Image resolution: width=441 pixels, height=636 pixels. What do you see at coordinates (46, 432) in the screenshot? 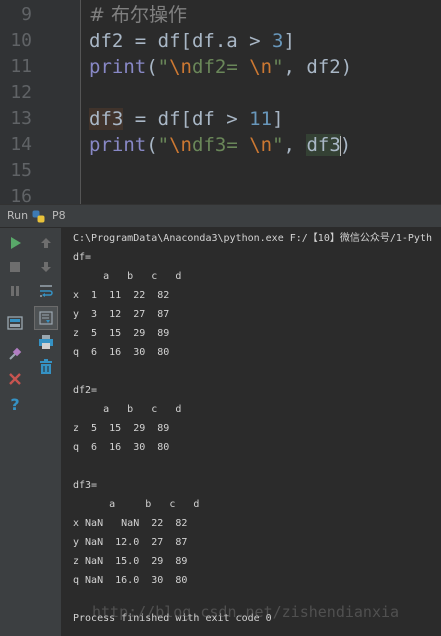
I see `console-actions-toolbar` at bounding box center [46, 432].